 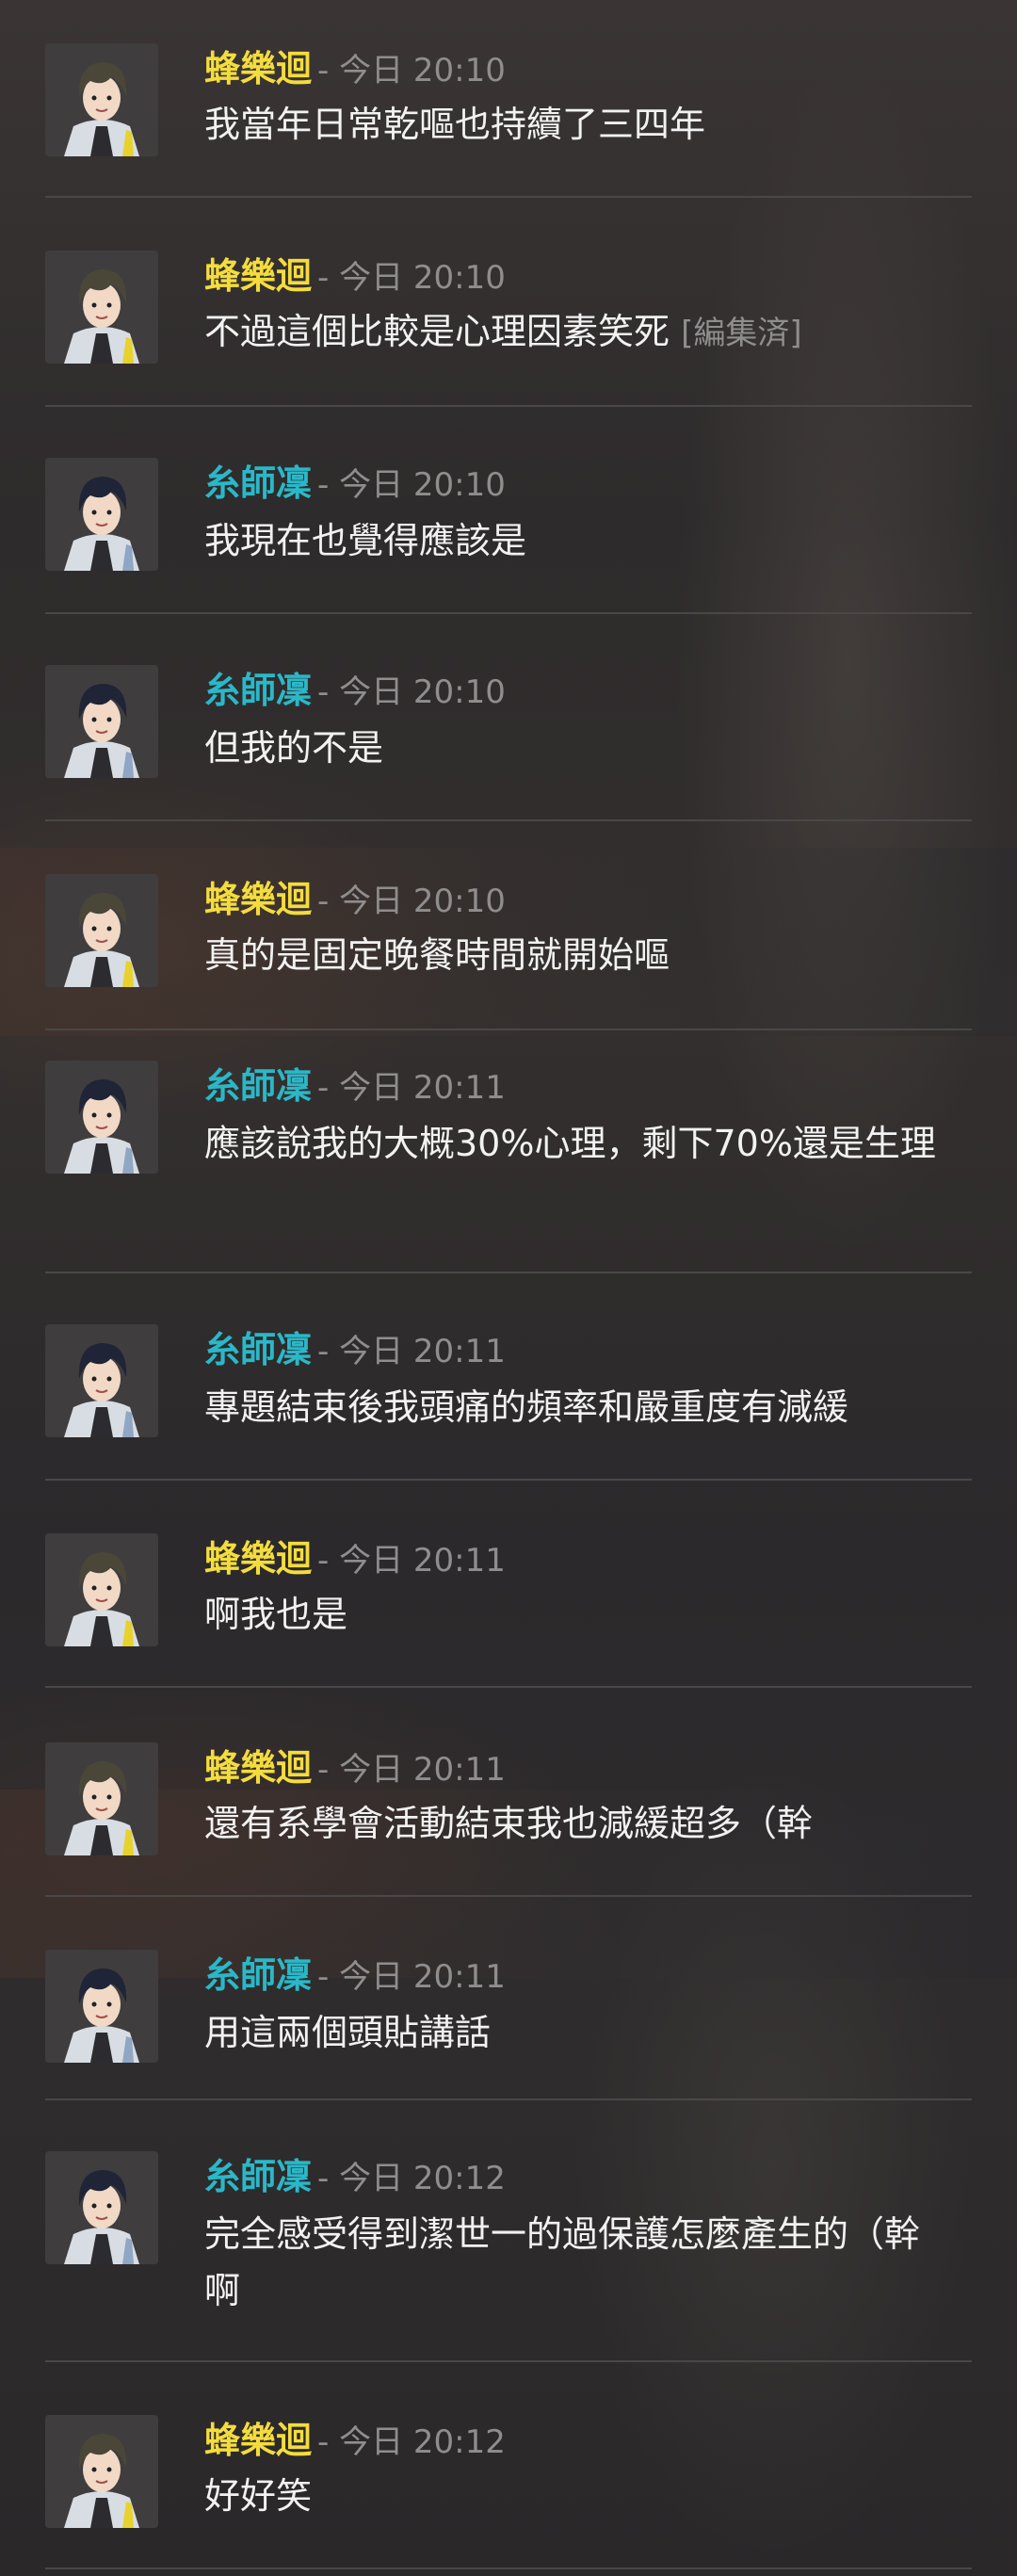 What do you see at coordinates (581, 2496) in the screenshot?
I see `message-text: 好好笑` at bounding box center [581, 2496].